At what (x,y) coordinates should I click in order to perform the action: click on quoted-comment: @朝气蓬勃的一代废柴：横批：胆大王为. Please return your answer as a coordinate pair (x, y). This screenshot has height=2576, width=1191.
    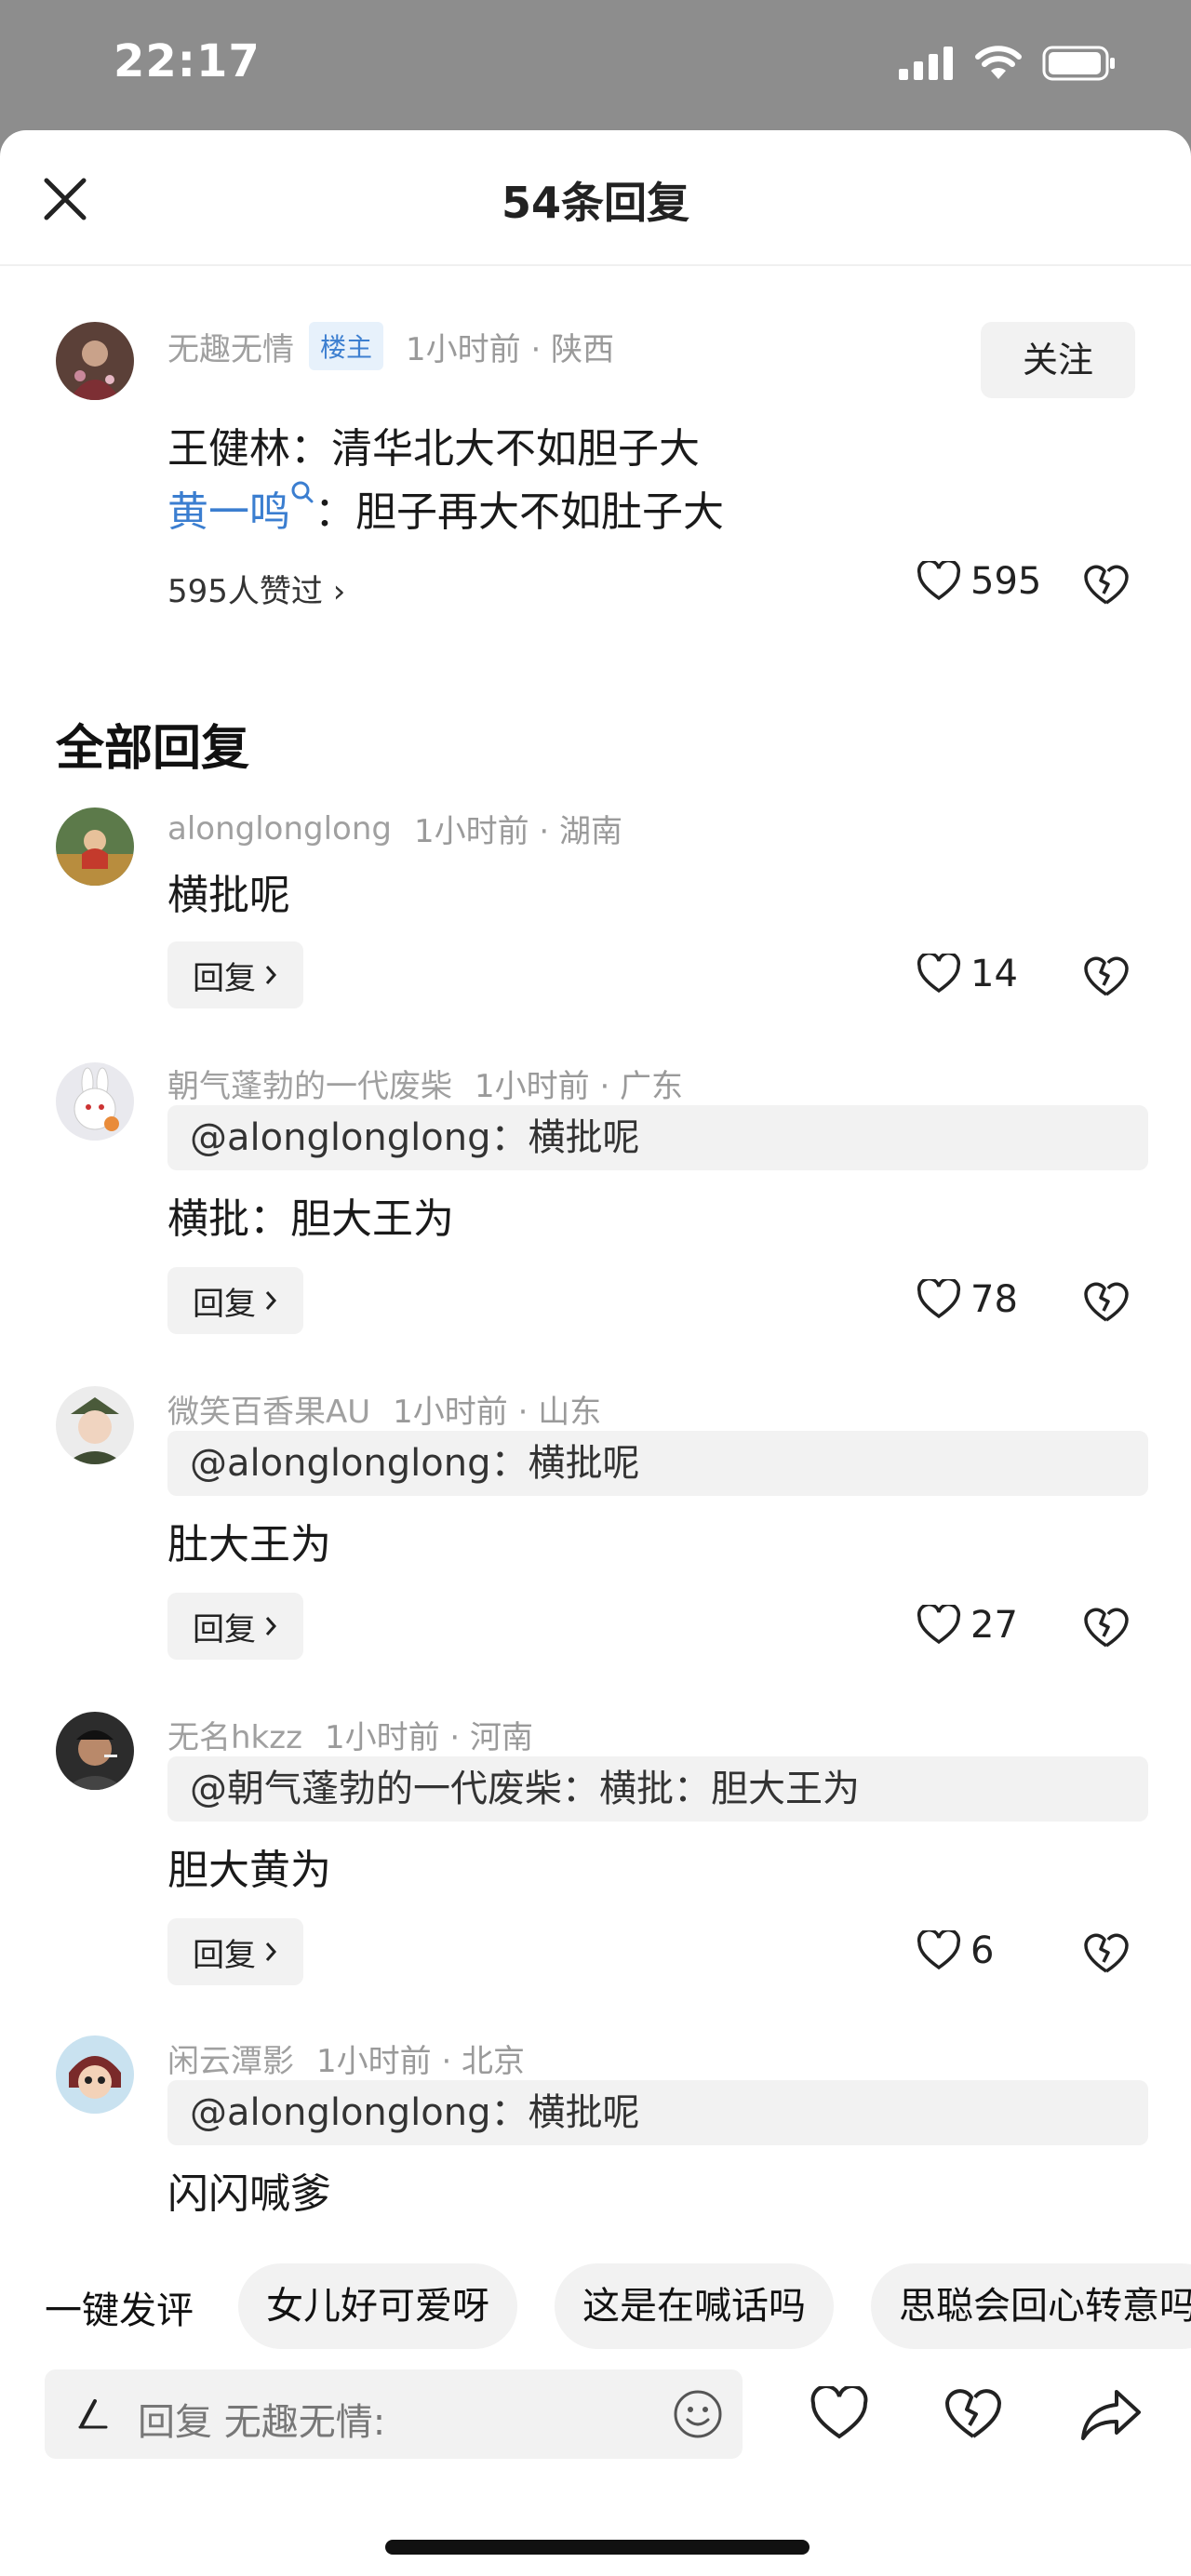
    Looking at the image, I should click on (657, 1789).